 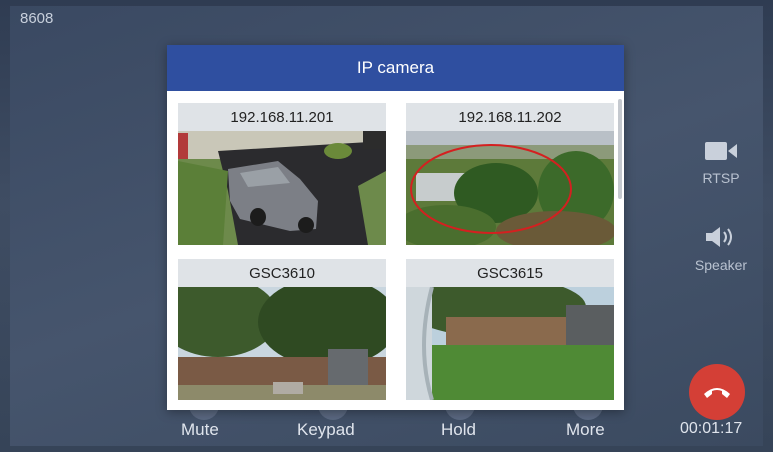 I want to click on camera-tile-4: GSC3615, so click(x=510, y=329).